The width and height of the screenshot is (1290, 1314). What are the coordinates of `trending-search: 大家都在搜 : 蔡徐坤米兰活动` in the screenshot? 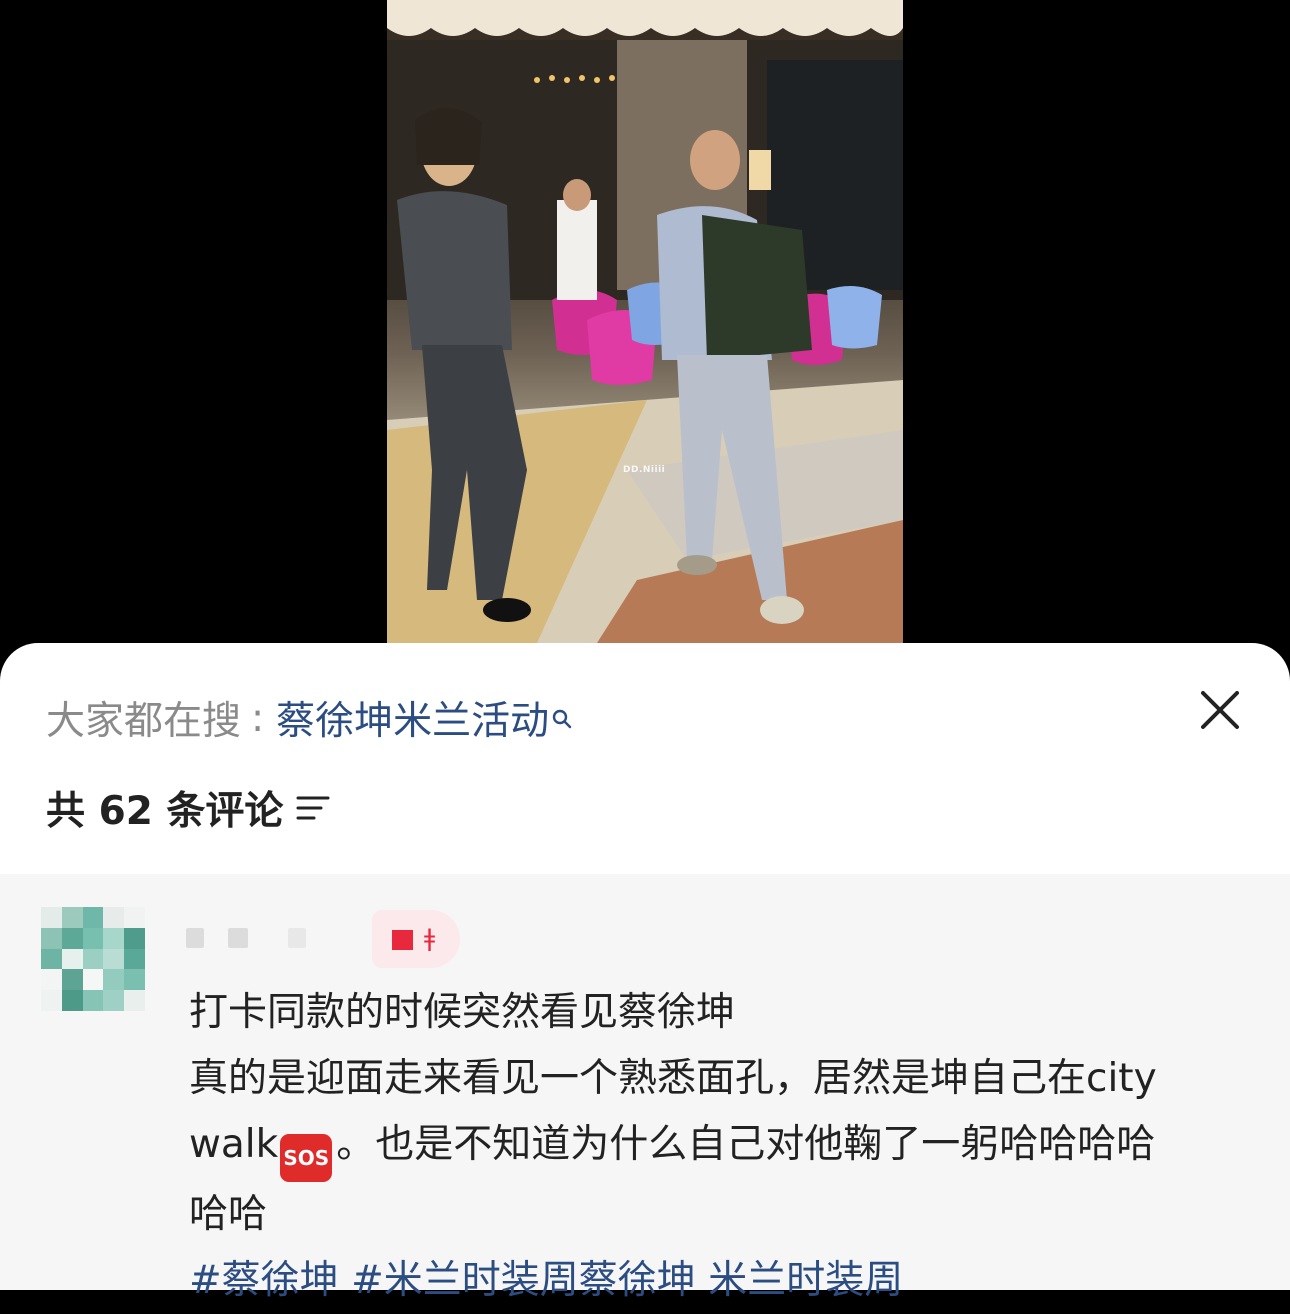 It's located at (309, 719).